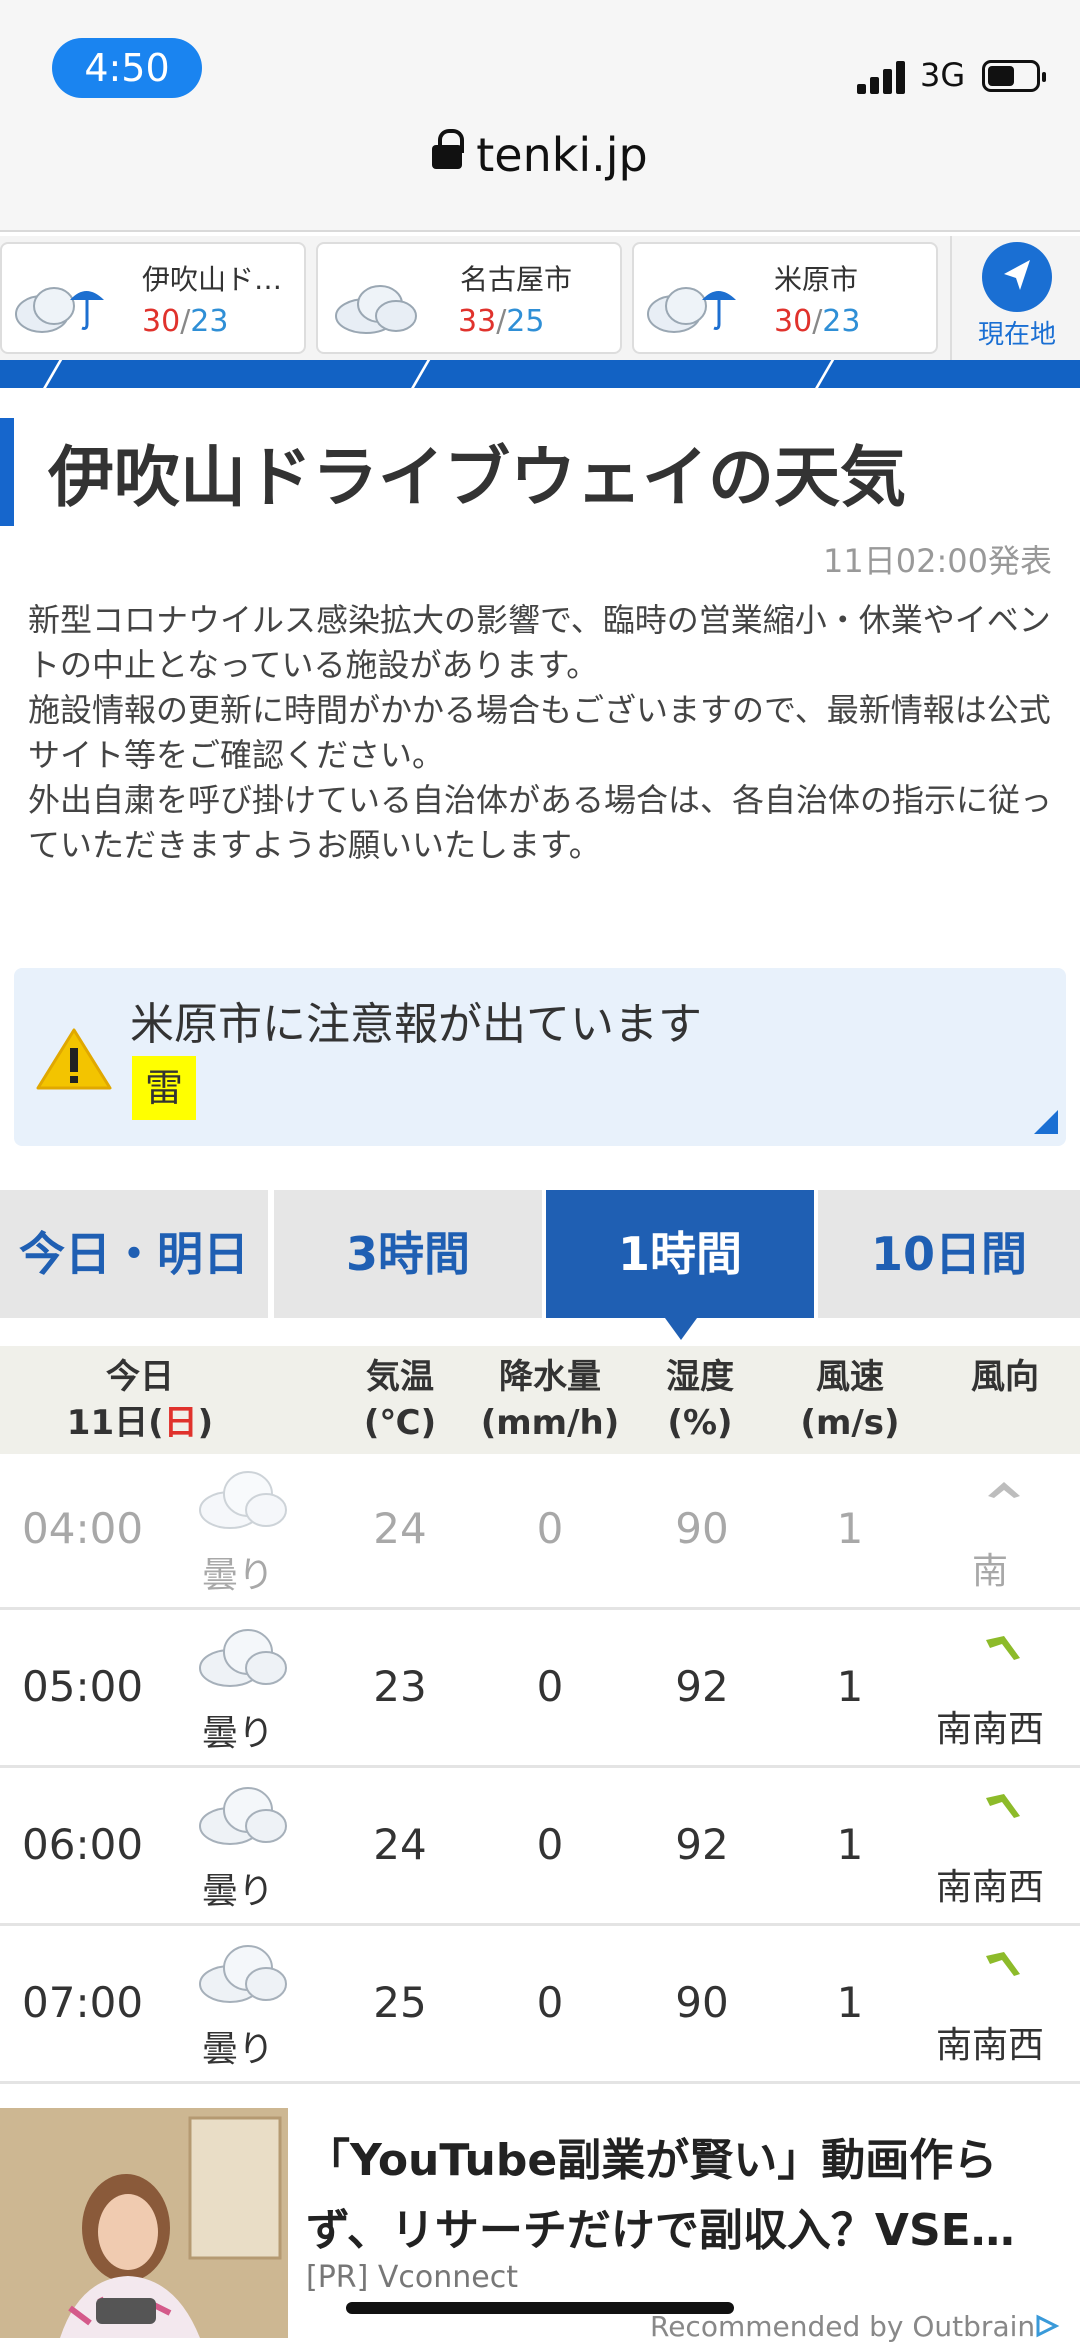  I want to click on row-time: 04:00, so click(83, 1528).